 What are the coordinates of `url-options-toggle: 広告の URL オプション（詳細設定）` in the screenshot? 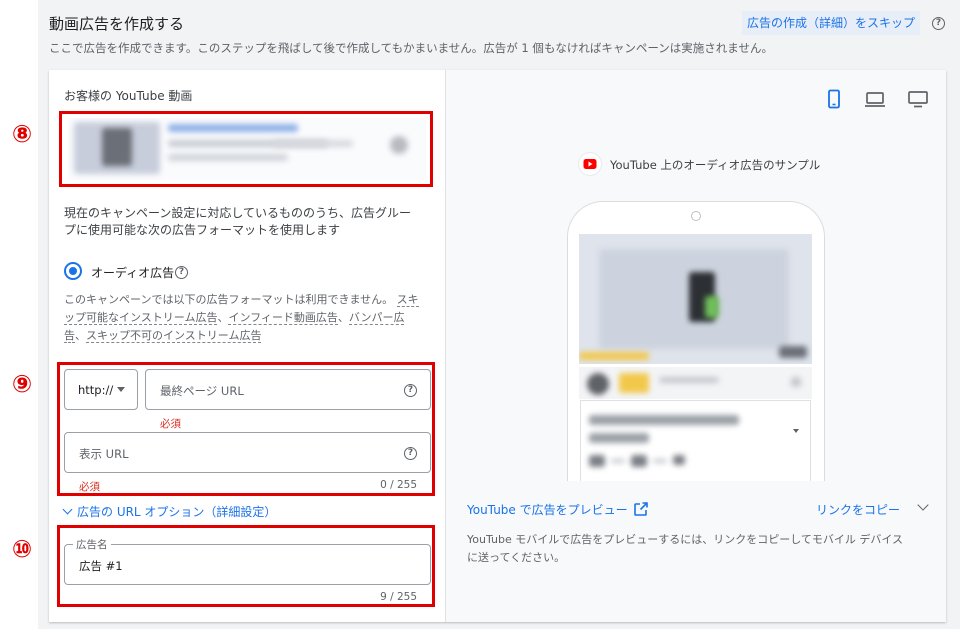 It's located at (169, 511).